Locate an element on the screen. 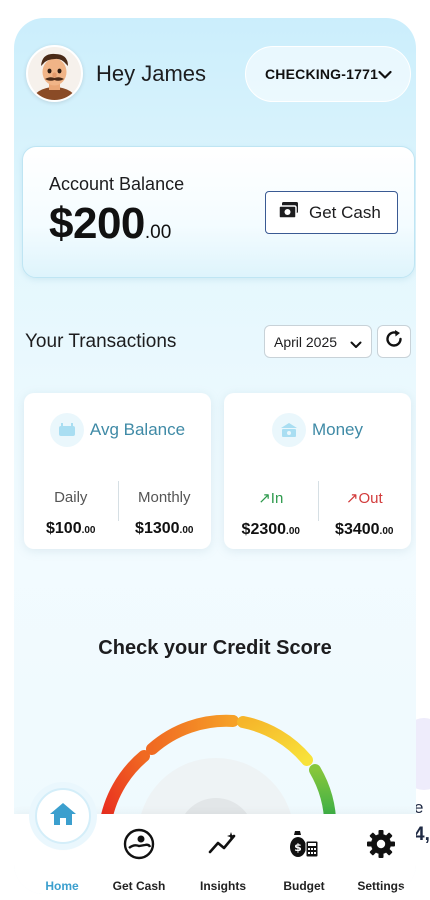  money-in-value: $2300.00 is located at coordinates (271, 530).